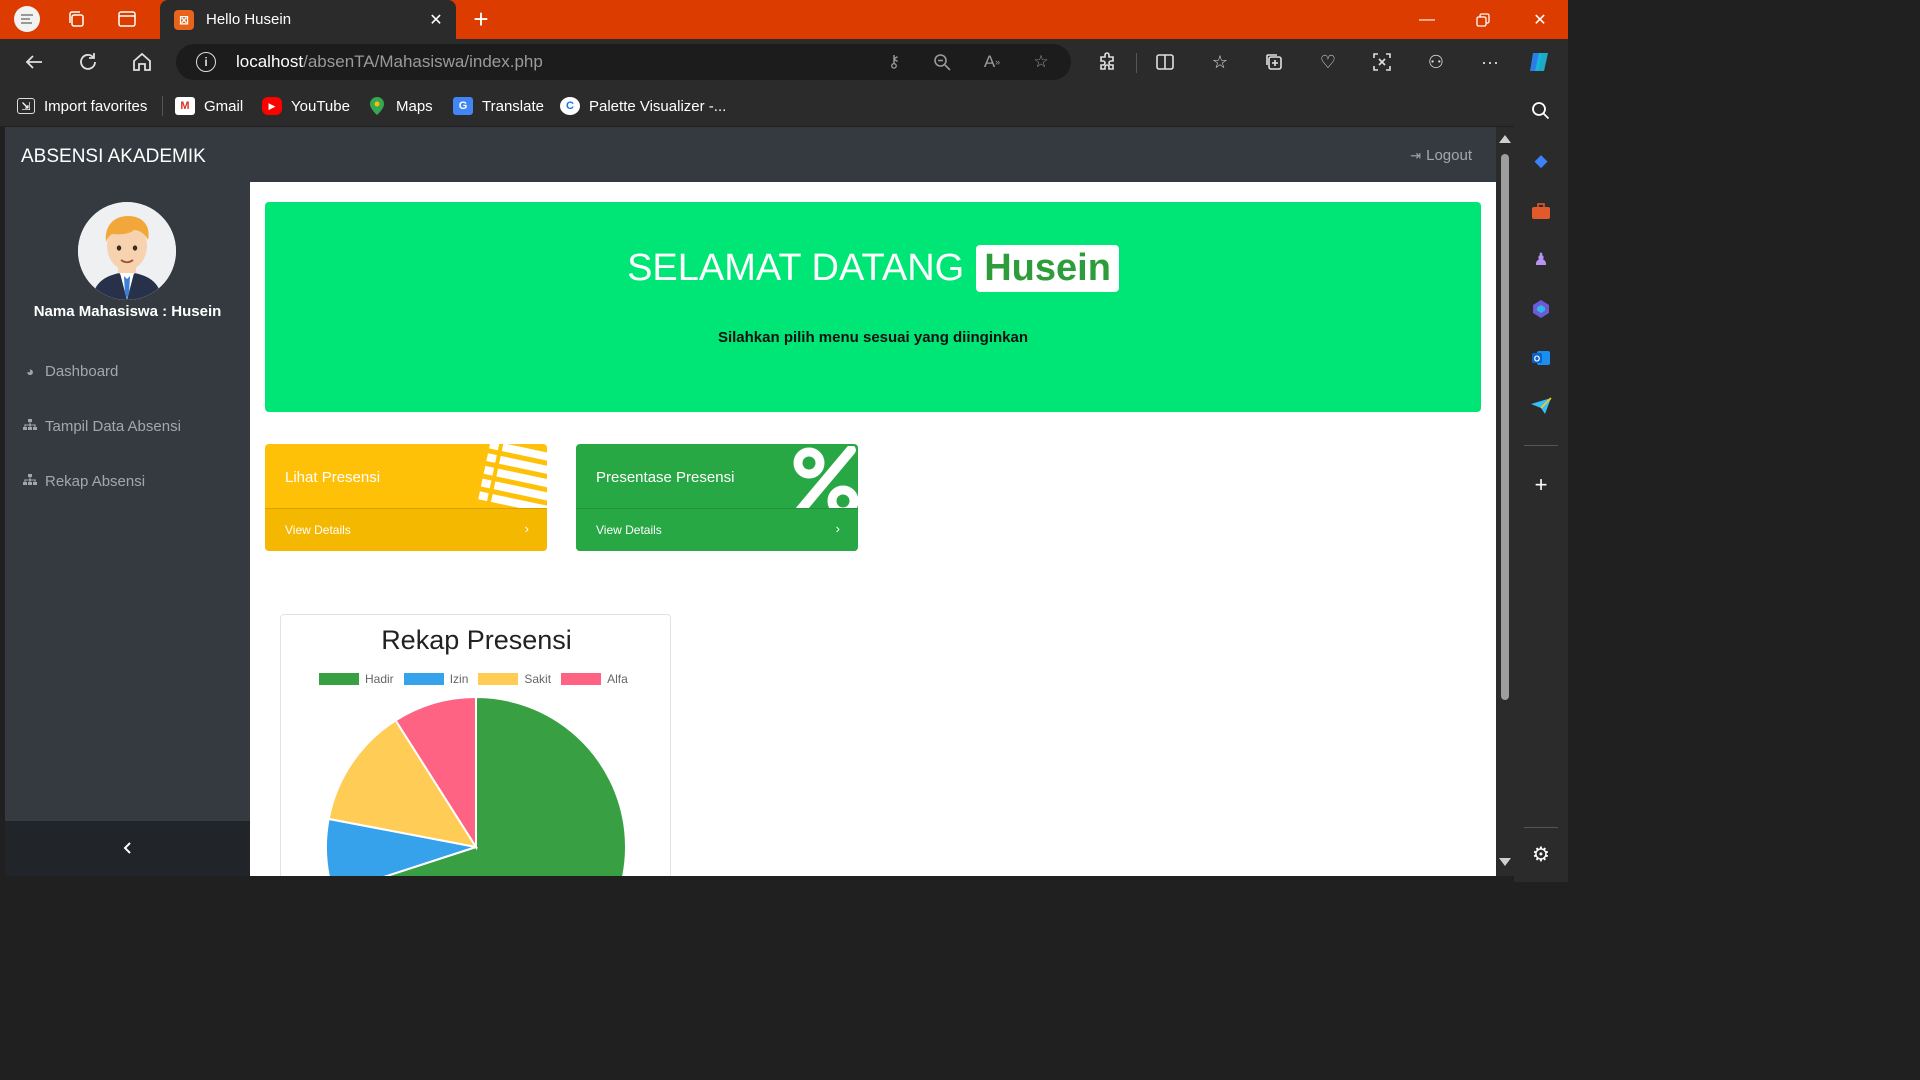 Image resolution: width=1920 pixels, height=1080 pixels. I want to click on back-arrow-icon, so click(34, 62).